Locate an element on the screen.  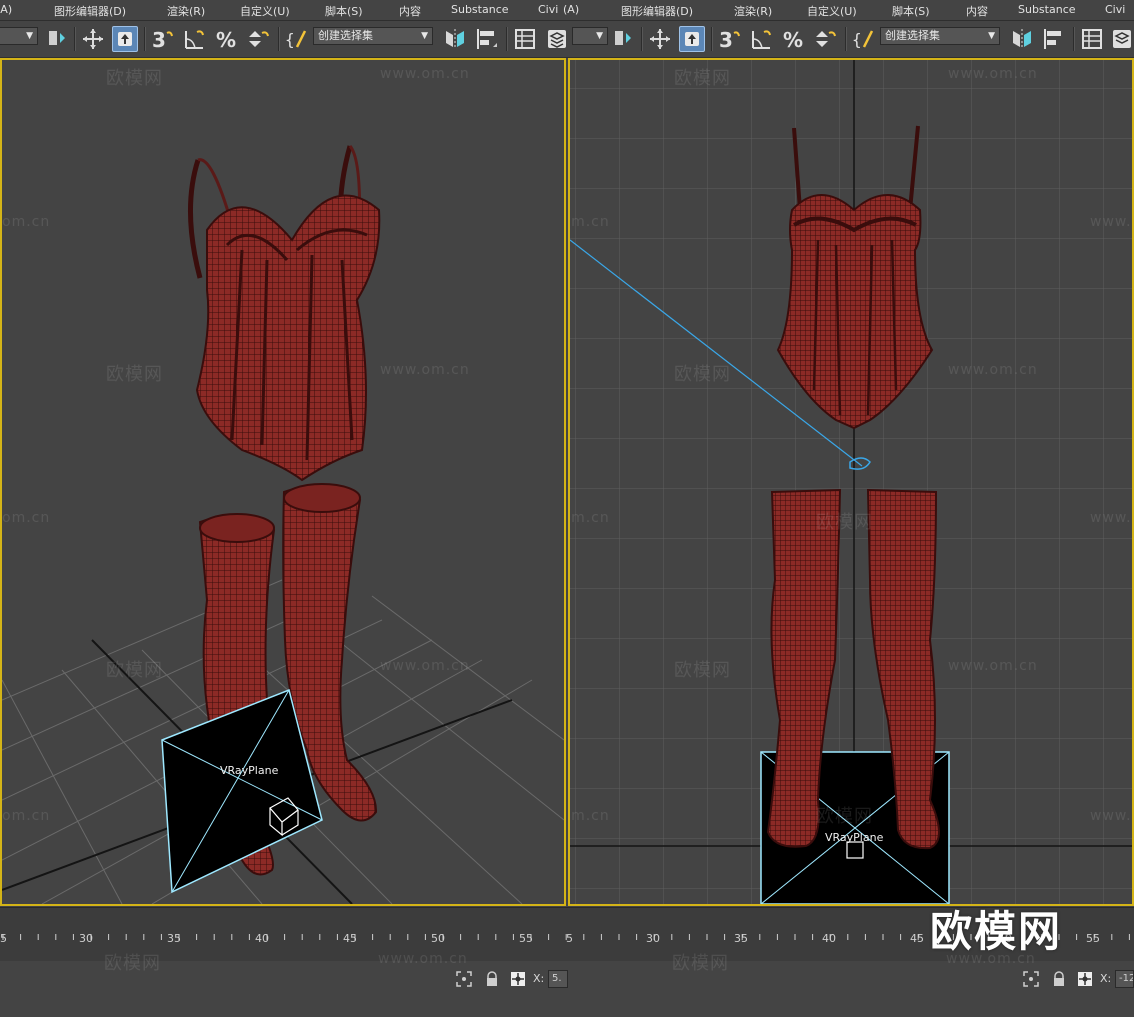
spinner-snap-icon is located at coordinates (259, 39).